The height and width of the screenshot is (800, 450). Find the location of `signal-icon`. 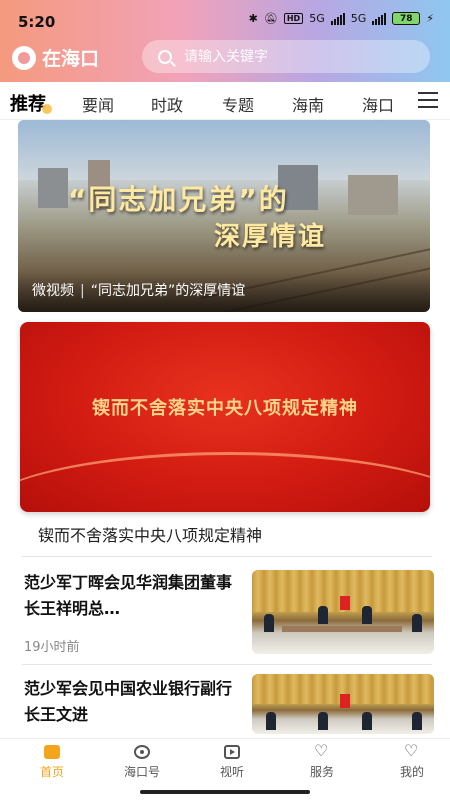

signal-icon is located at coordinates (337, 18).